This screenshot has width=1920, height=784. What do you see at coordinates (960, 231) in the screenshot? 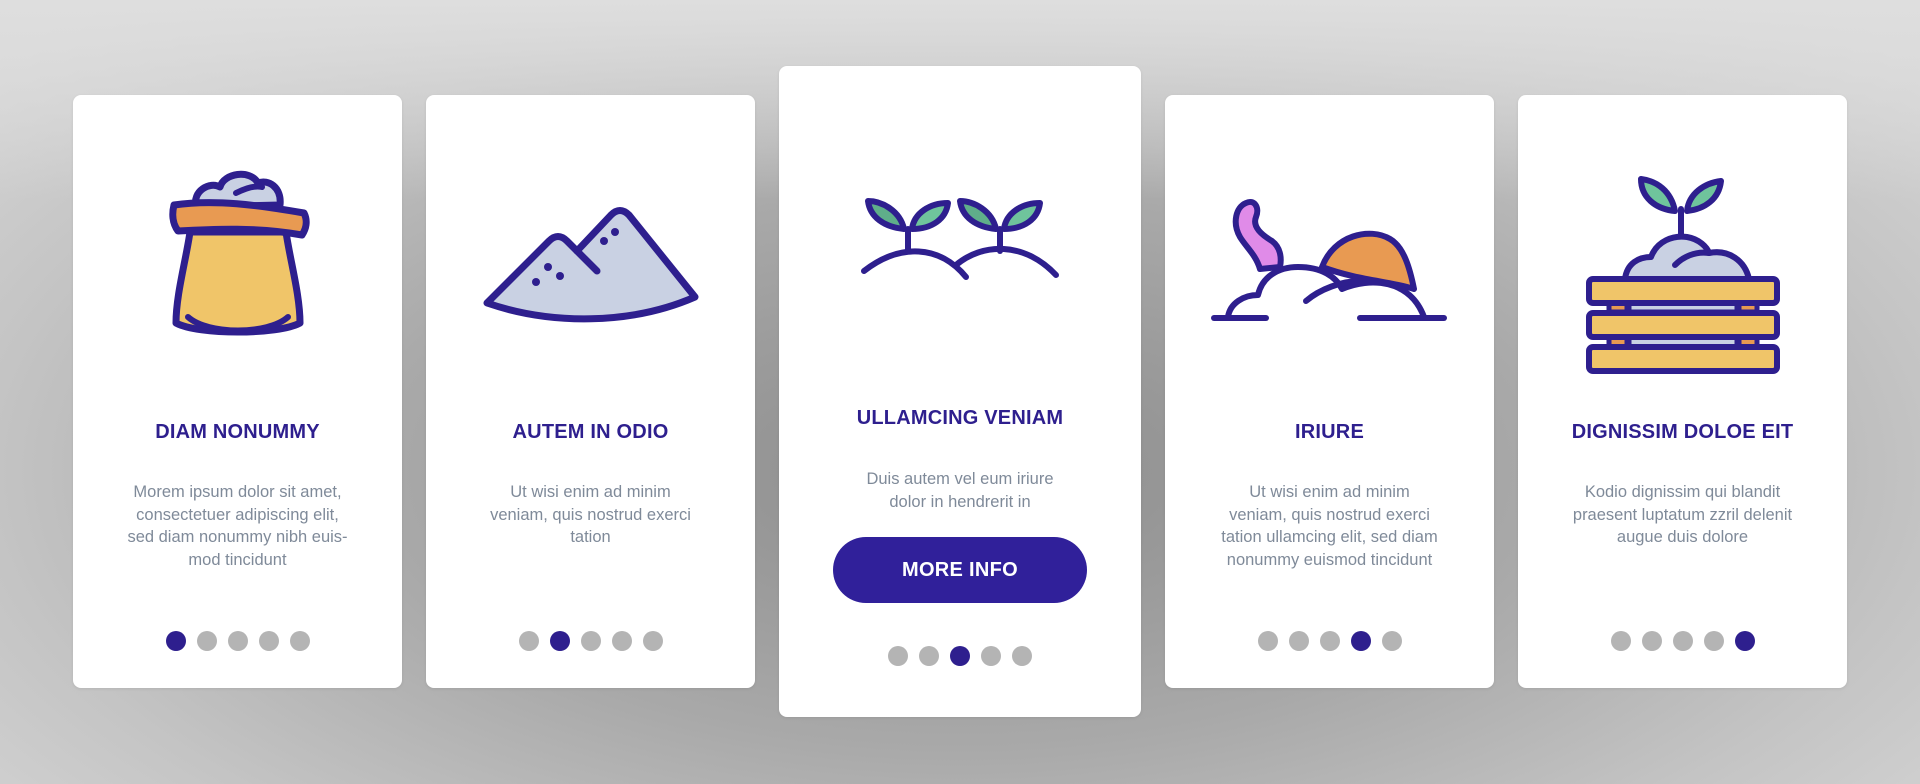
I see `sprouts-icon` at bounding box center [960, 231].